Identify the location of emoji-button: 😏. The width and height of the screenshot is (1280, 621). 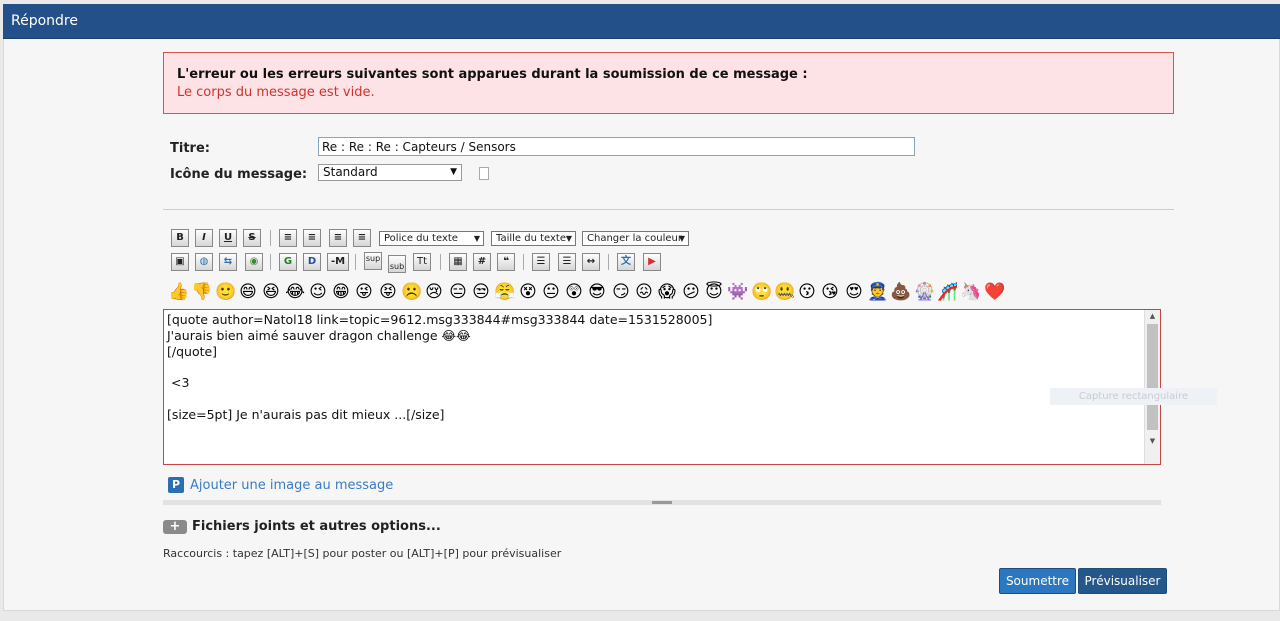
(621, 292).